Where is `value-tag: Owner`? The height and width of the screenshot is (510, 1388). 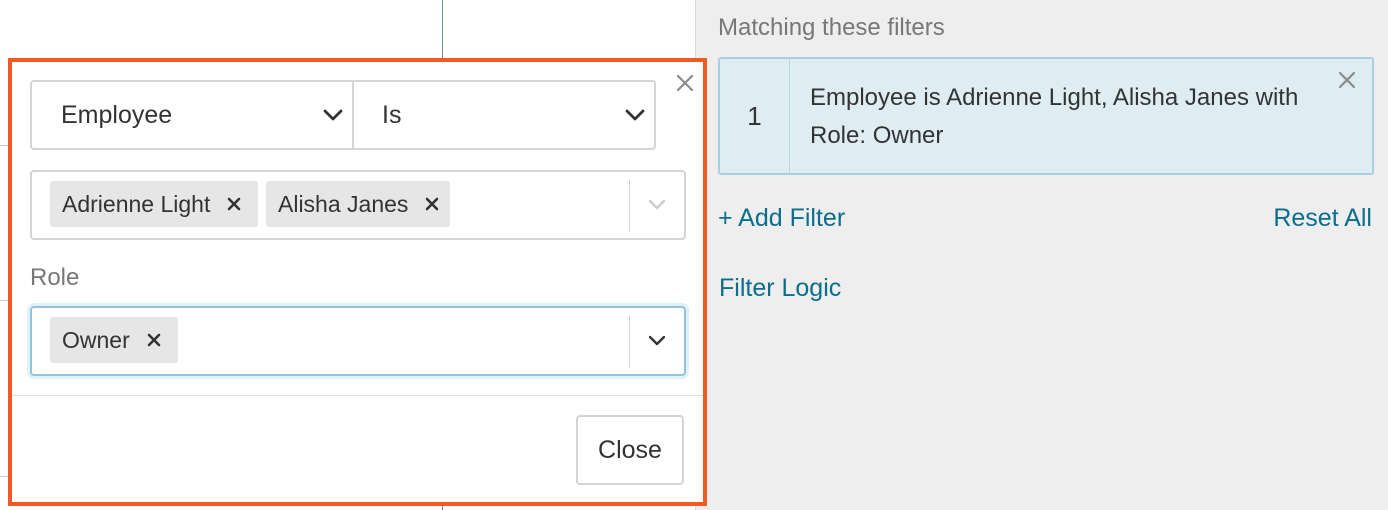 value-tag: Owner is located at coordinates (114, 340).